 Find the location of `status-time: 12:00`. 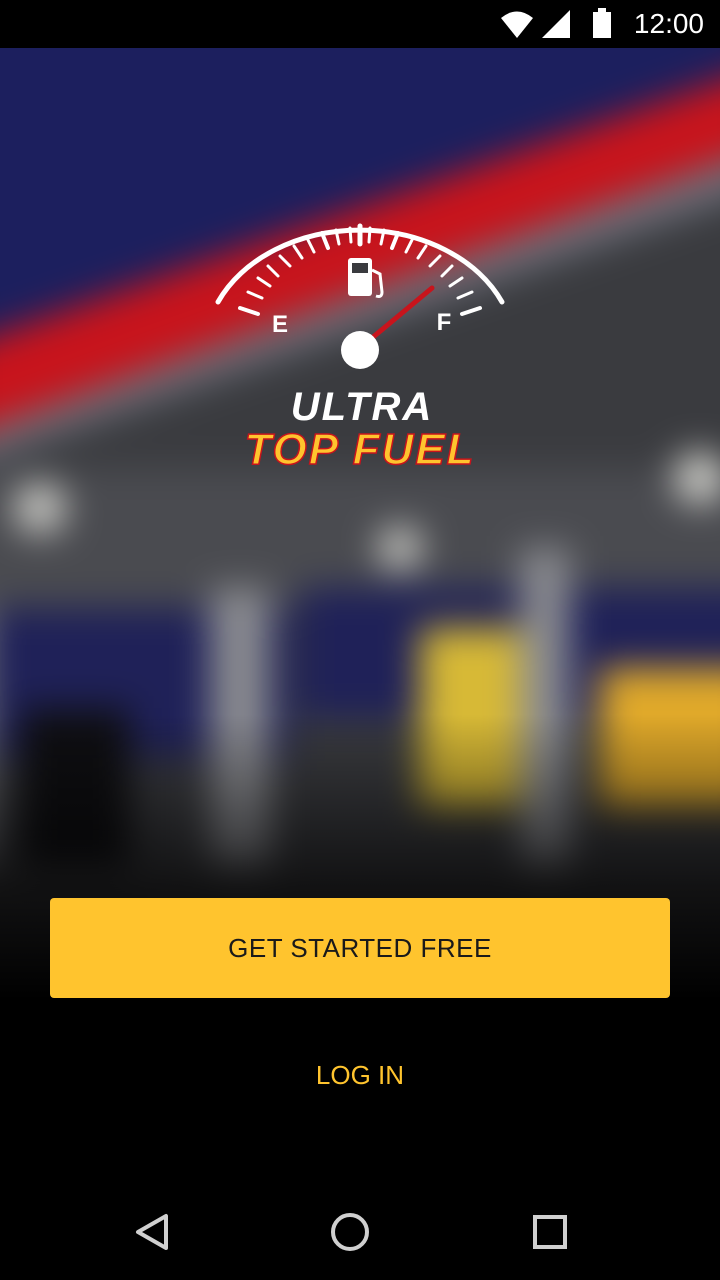

status-time: 12:00 is located at coordinates (668, 23).